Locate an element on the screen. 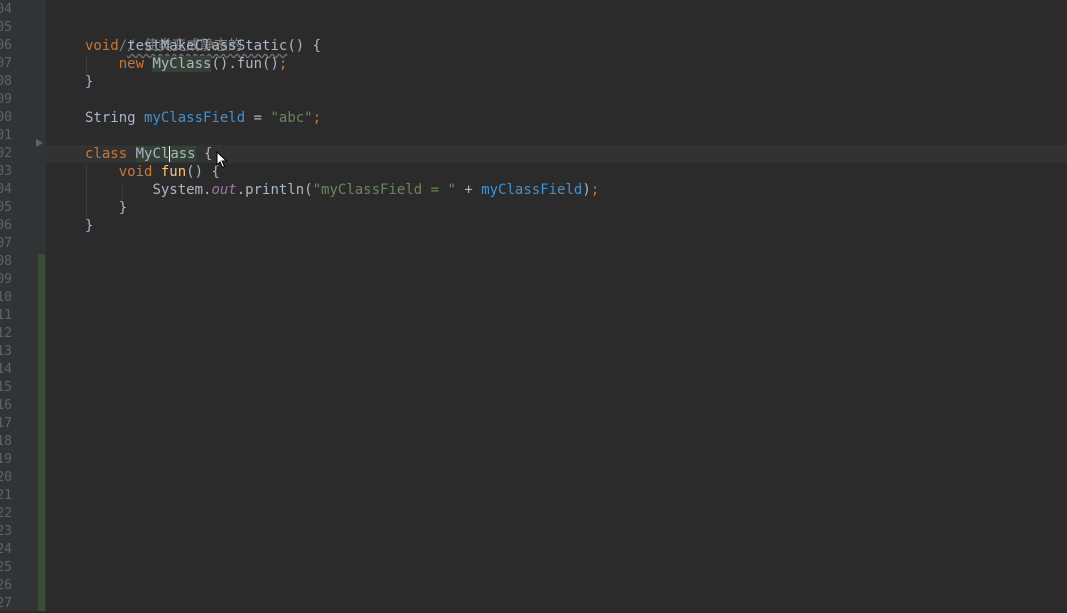 This screenshot has height=613, width=1067. vcs-change-marker is located at coordinates (41, 432).